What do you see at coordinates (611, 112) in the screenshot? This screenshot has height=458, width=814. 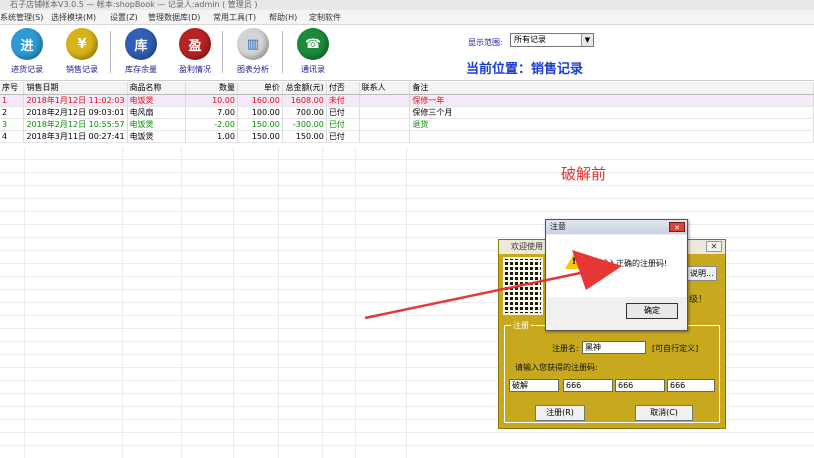 I see `table-cell: 保修三个月` at bounding box center [611, 112].